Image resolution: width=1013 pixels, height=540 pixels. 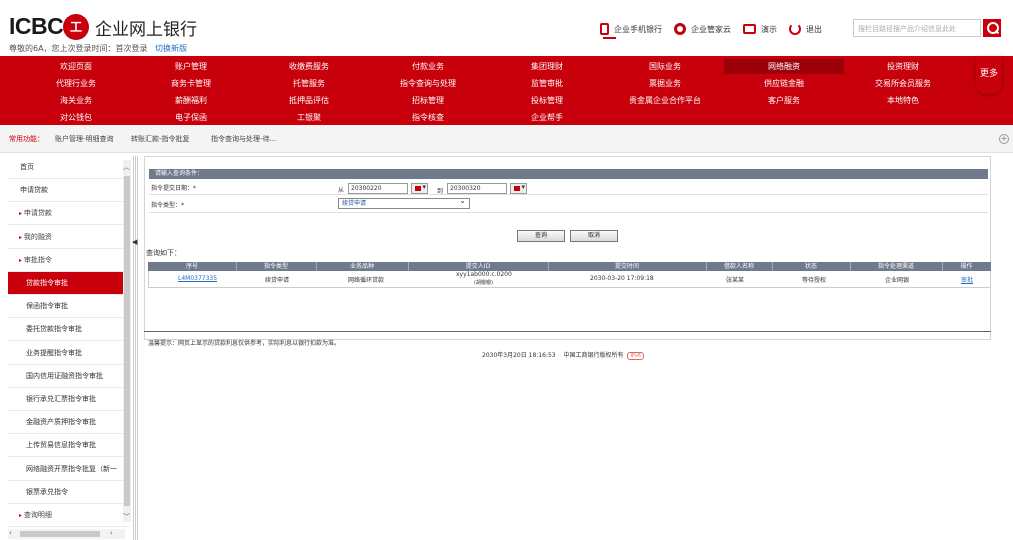 What do you see at coordinates (69, 353) in the screenshot?
I see `sidebar-item: 业务提醒指令审批` at bounding box center [69, 353].